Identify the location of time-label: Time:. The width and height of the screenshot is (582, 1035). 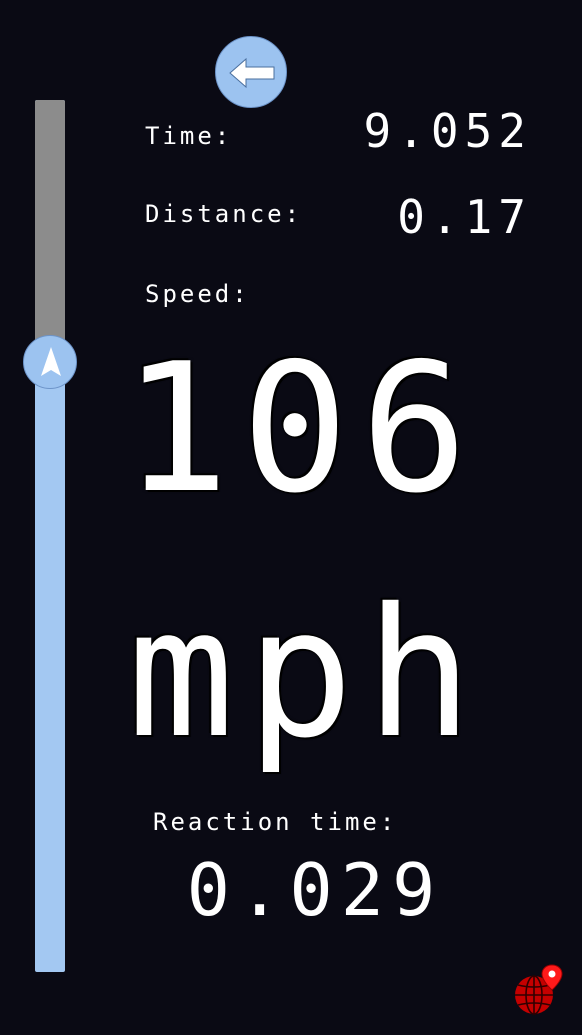
(189, 136).